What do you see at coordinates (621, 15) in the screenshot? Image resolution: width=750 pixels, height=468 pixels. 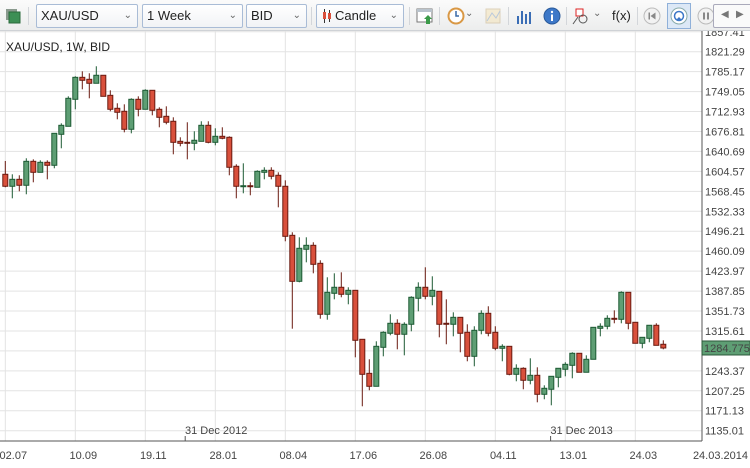 I see `function-icon: f(x)` at bounding box center [621, 15].